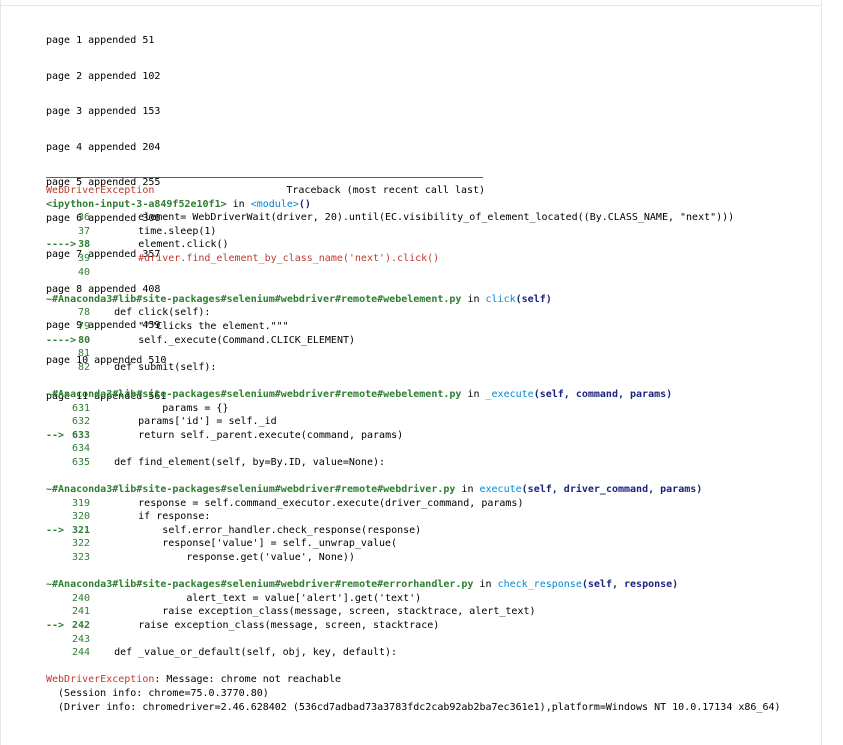 This screenshot has height=745, width=843. Describe the element at coordinates (80, 639) in the screenshot. I see `line-number: 243` at that location.